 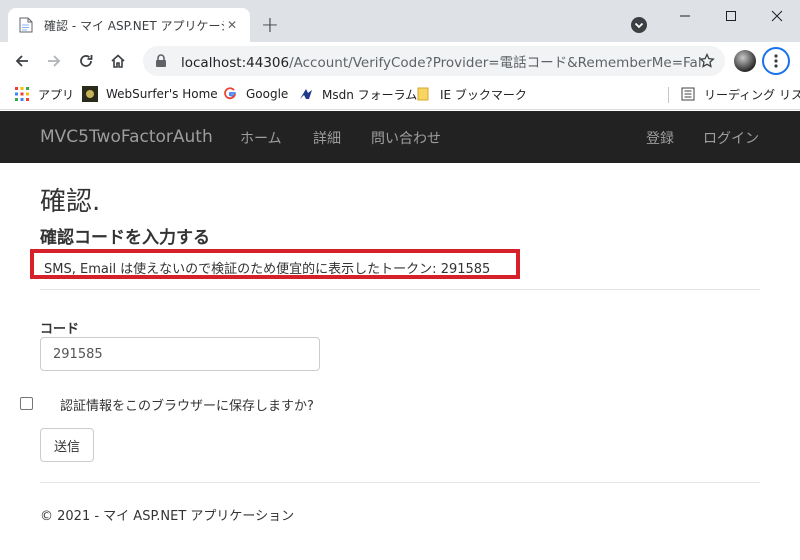 I want to click on url-host: localhost:44306, so click(x=235, y=63).